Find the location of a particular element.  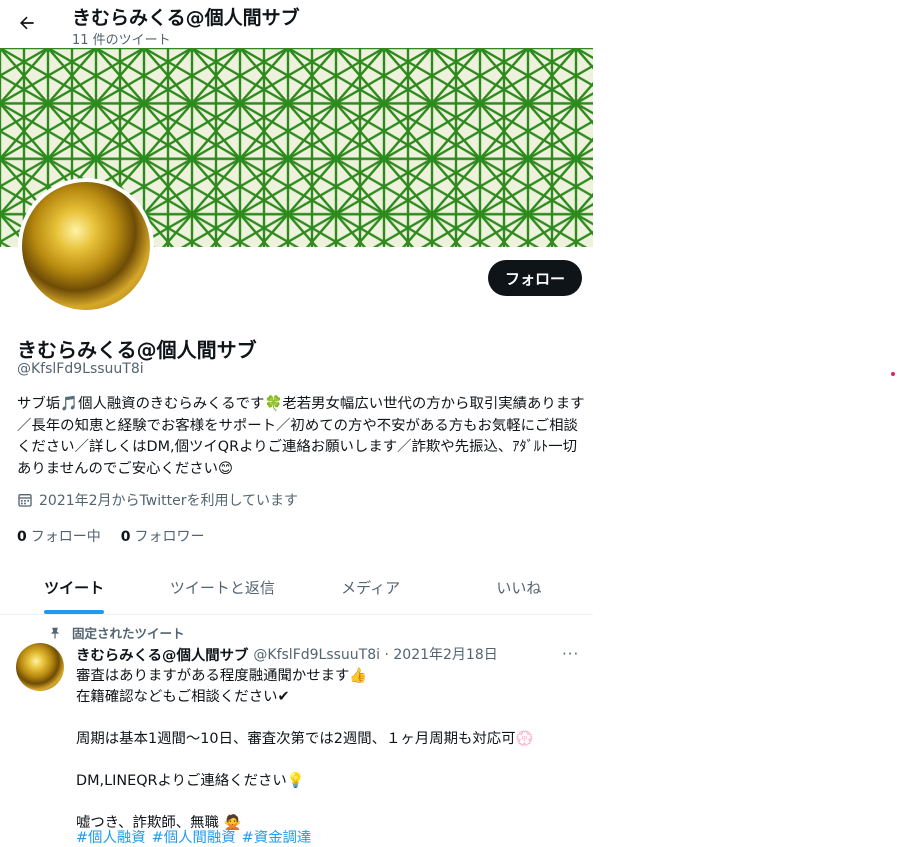

pin-icon is located at coordinates (55, 633).